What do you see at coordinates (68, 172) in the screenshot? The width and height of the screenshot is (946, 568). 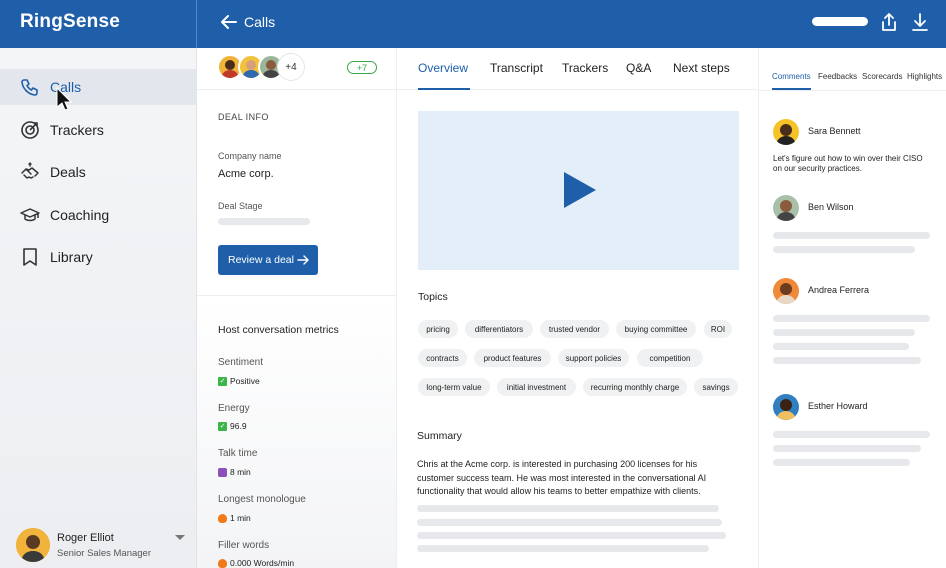 I see `sidebar-item-label: Deals` at bounding box center [68, 172].